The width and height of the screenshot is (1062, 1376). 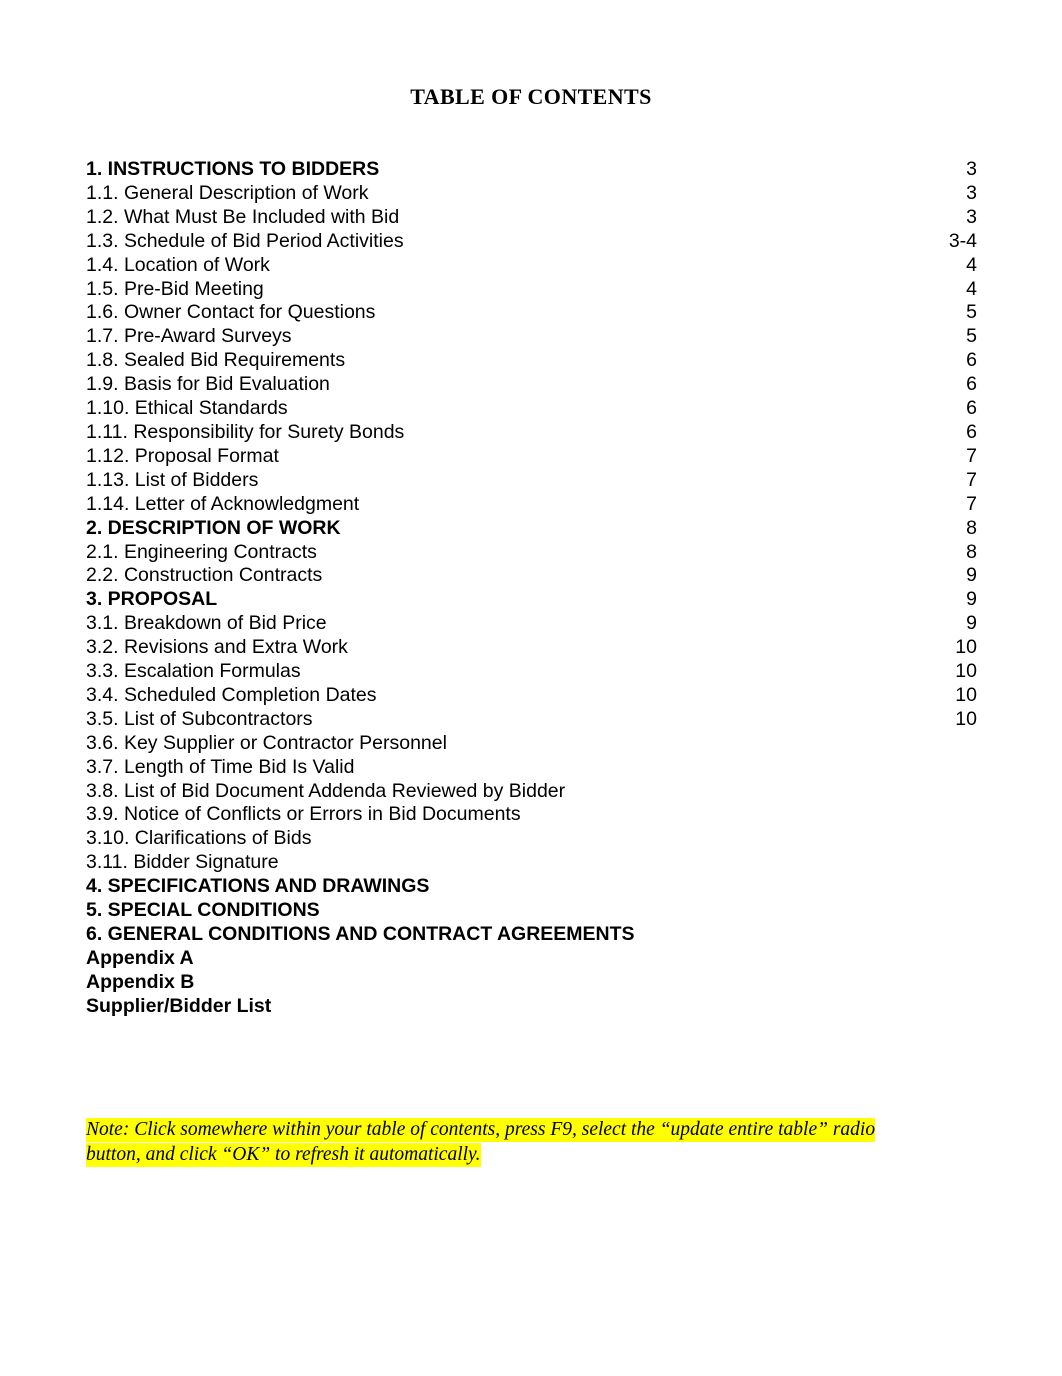 What do you see at coordinates (531, 887) in the screenshot?
I see `toc-entry: 4. SPECIFICATIONS AND DRAWINGS` at bounding box center [531, 887].